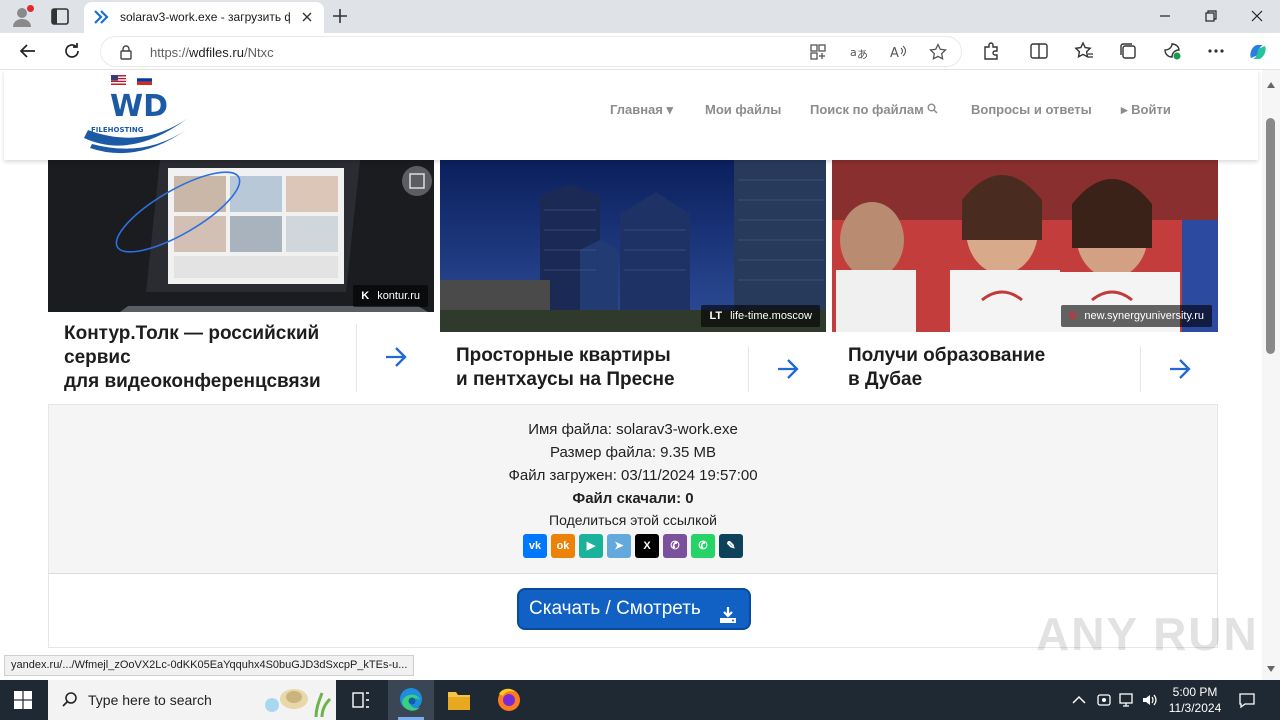 This screenshot has height=720, width=1280. What do you see at coordinates (591, 546) in the screenshot?
I see `yandex-messenger-share-icon: ▶` at bounding box center [591, 546].